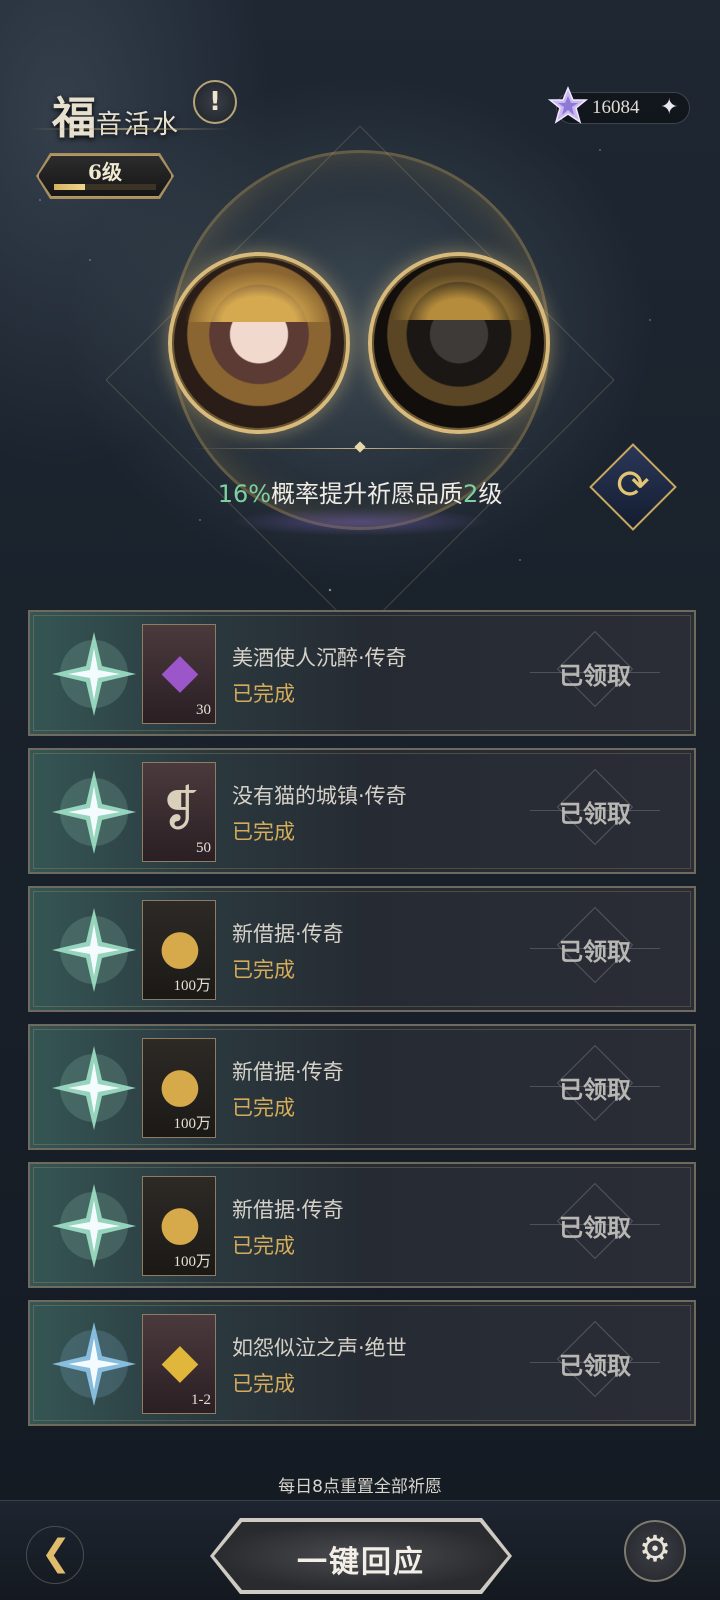  What do you see at coordinates (360, 1487) in the screenshot?
I see `reset-note: 每日8点重置全部祈愿` at bounding box center [360, 1487].